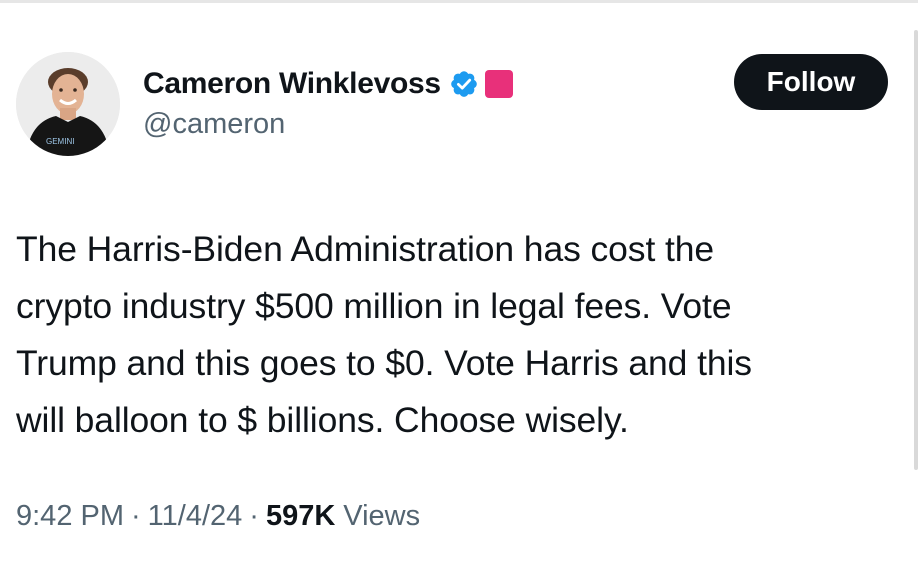 Image resolution: width=918 pixels, height=564 pixels. I want to click on tweet-meta: 9:42 PM · 11/4/24 · 597K Views, so click(218, 516).